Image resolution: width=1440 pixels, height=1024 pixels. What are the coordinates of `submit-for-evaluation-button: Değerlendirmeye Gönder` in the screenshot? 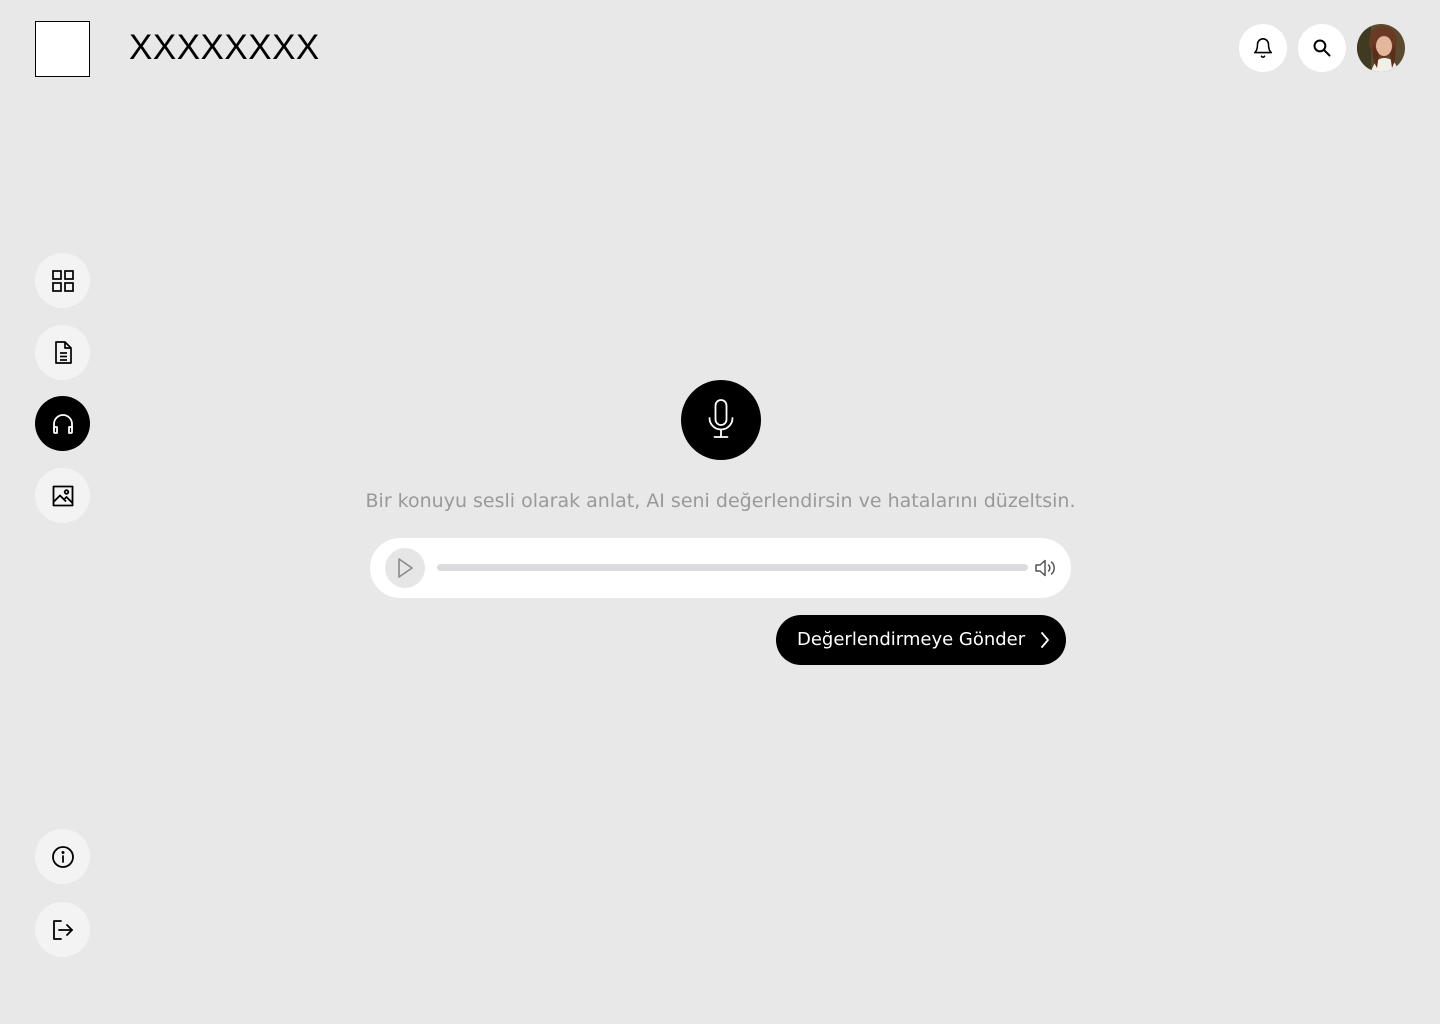 It's located at (921, 640).